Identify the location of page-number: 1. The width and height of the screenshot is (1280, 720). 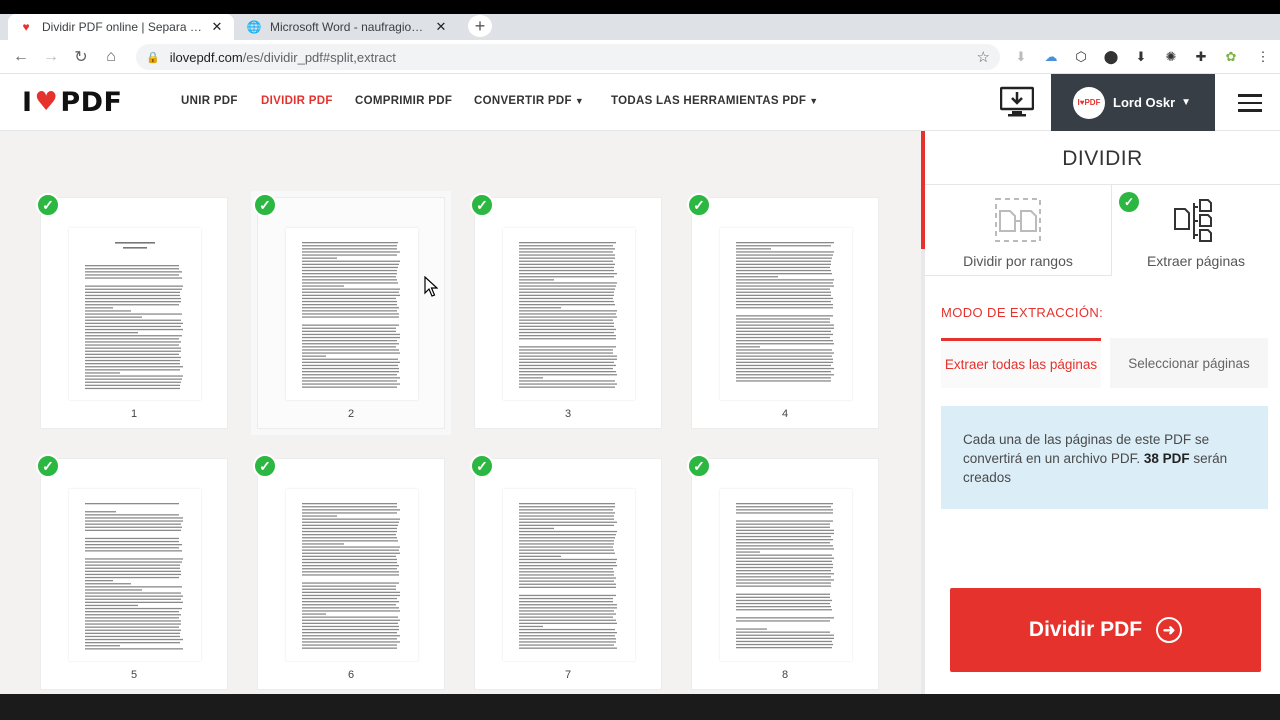
(134, 414).